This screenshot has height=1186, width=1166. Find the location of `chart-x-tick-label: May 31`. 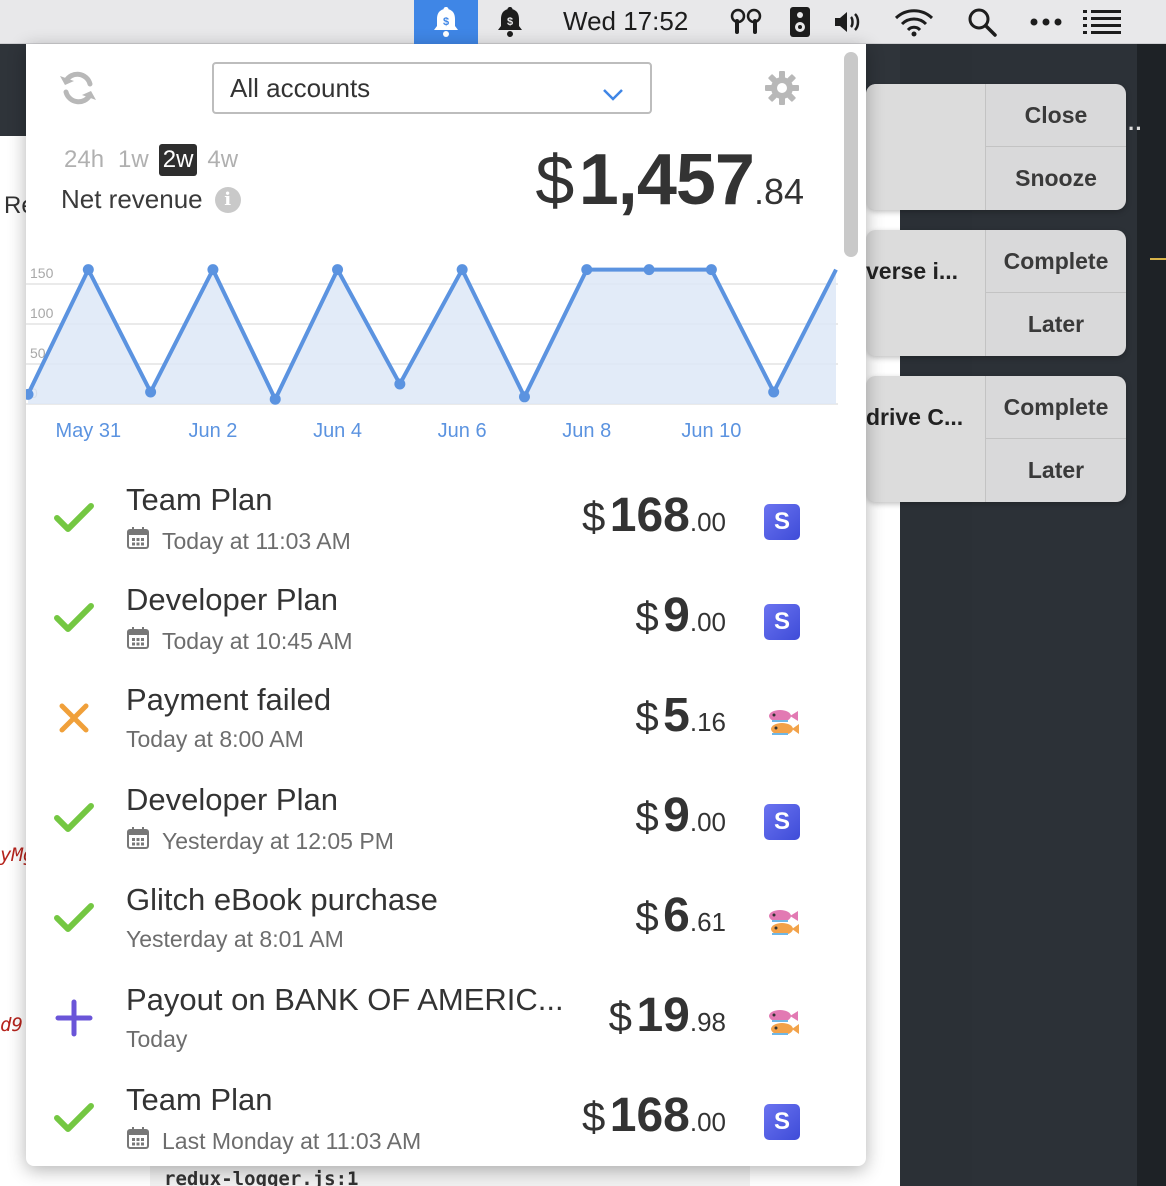

chart-x-tick-label: May 31 is located at coordinates (89, 431).